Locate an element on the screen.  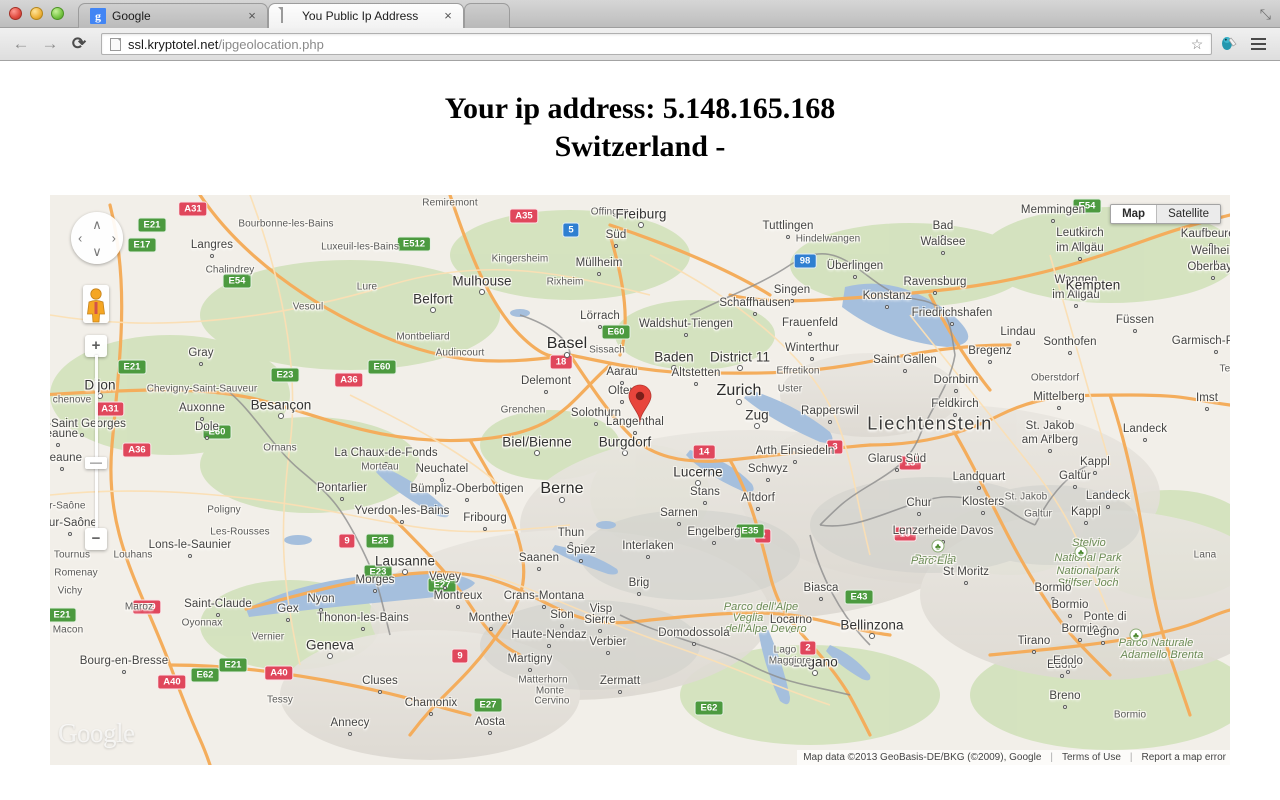
url-host: ssl.kryptotel.net is located at coordinates (173, 44).